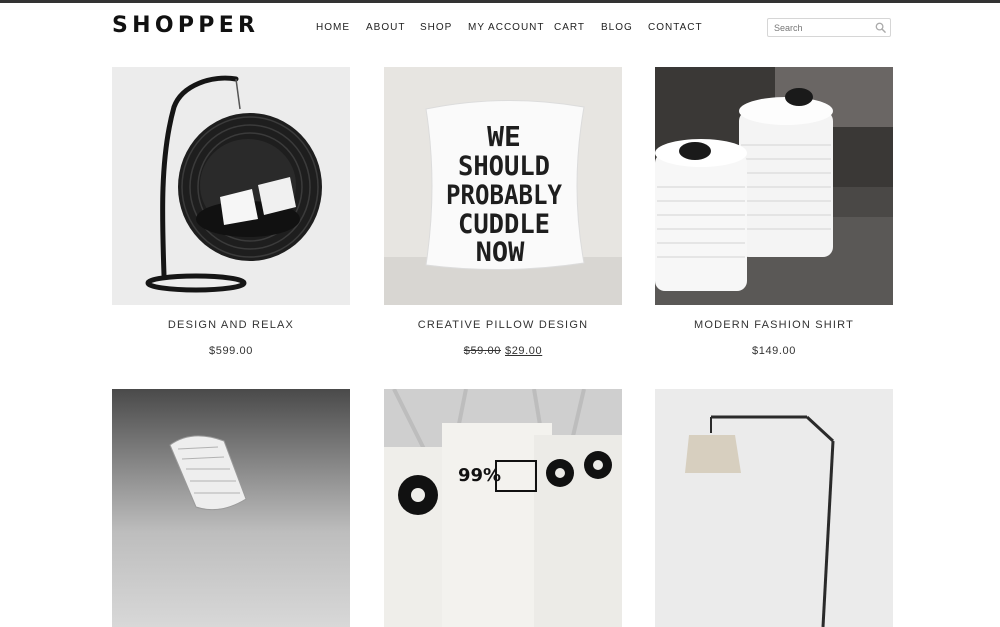 The width and height of the screenshot is (1000, 627). I want to click on search-box, so click(829, 27).